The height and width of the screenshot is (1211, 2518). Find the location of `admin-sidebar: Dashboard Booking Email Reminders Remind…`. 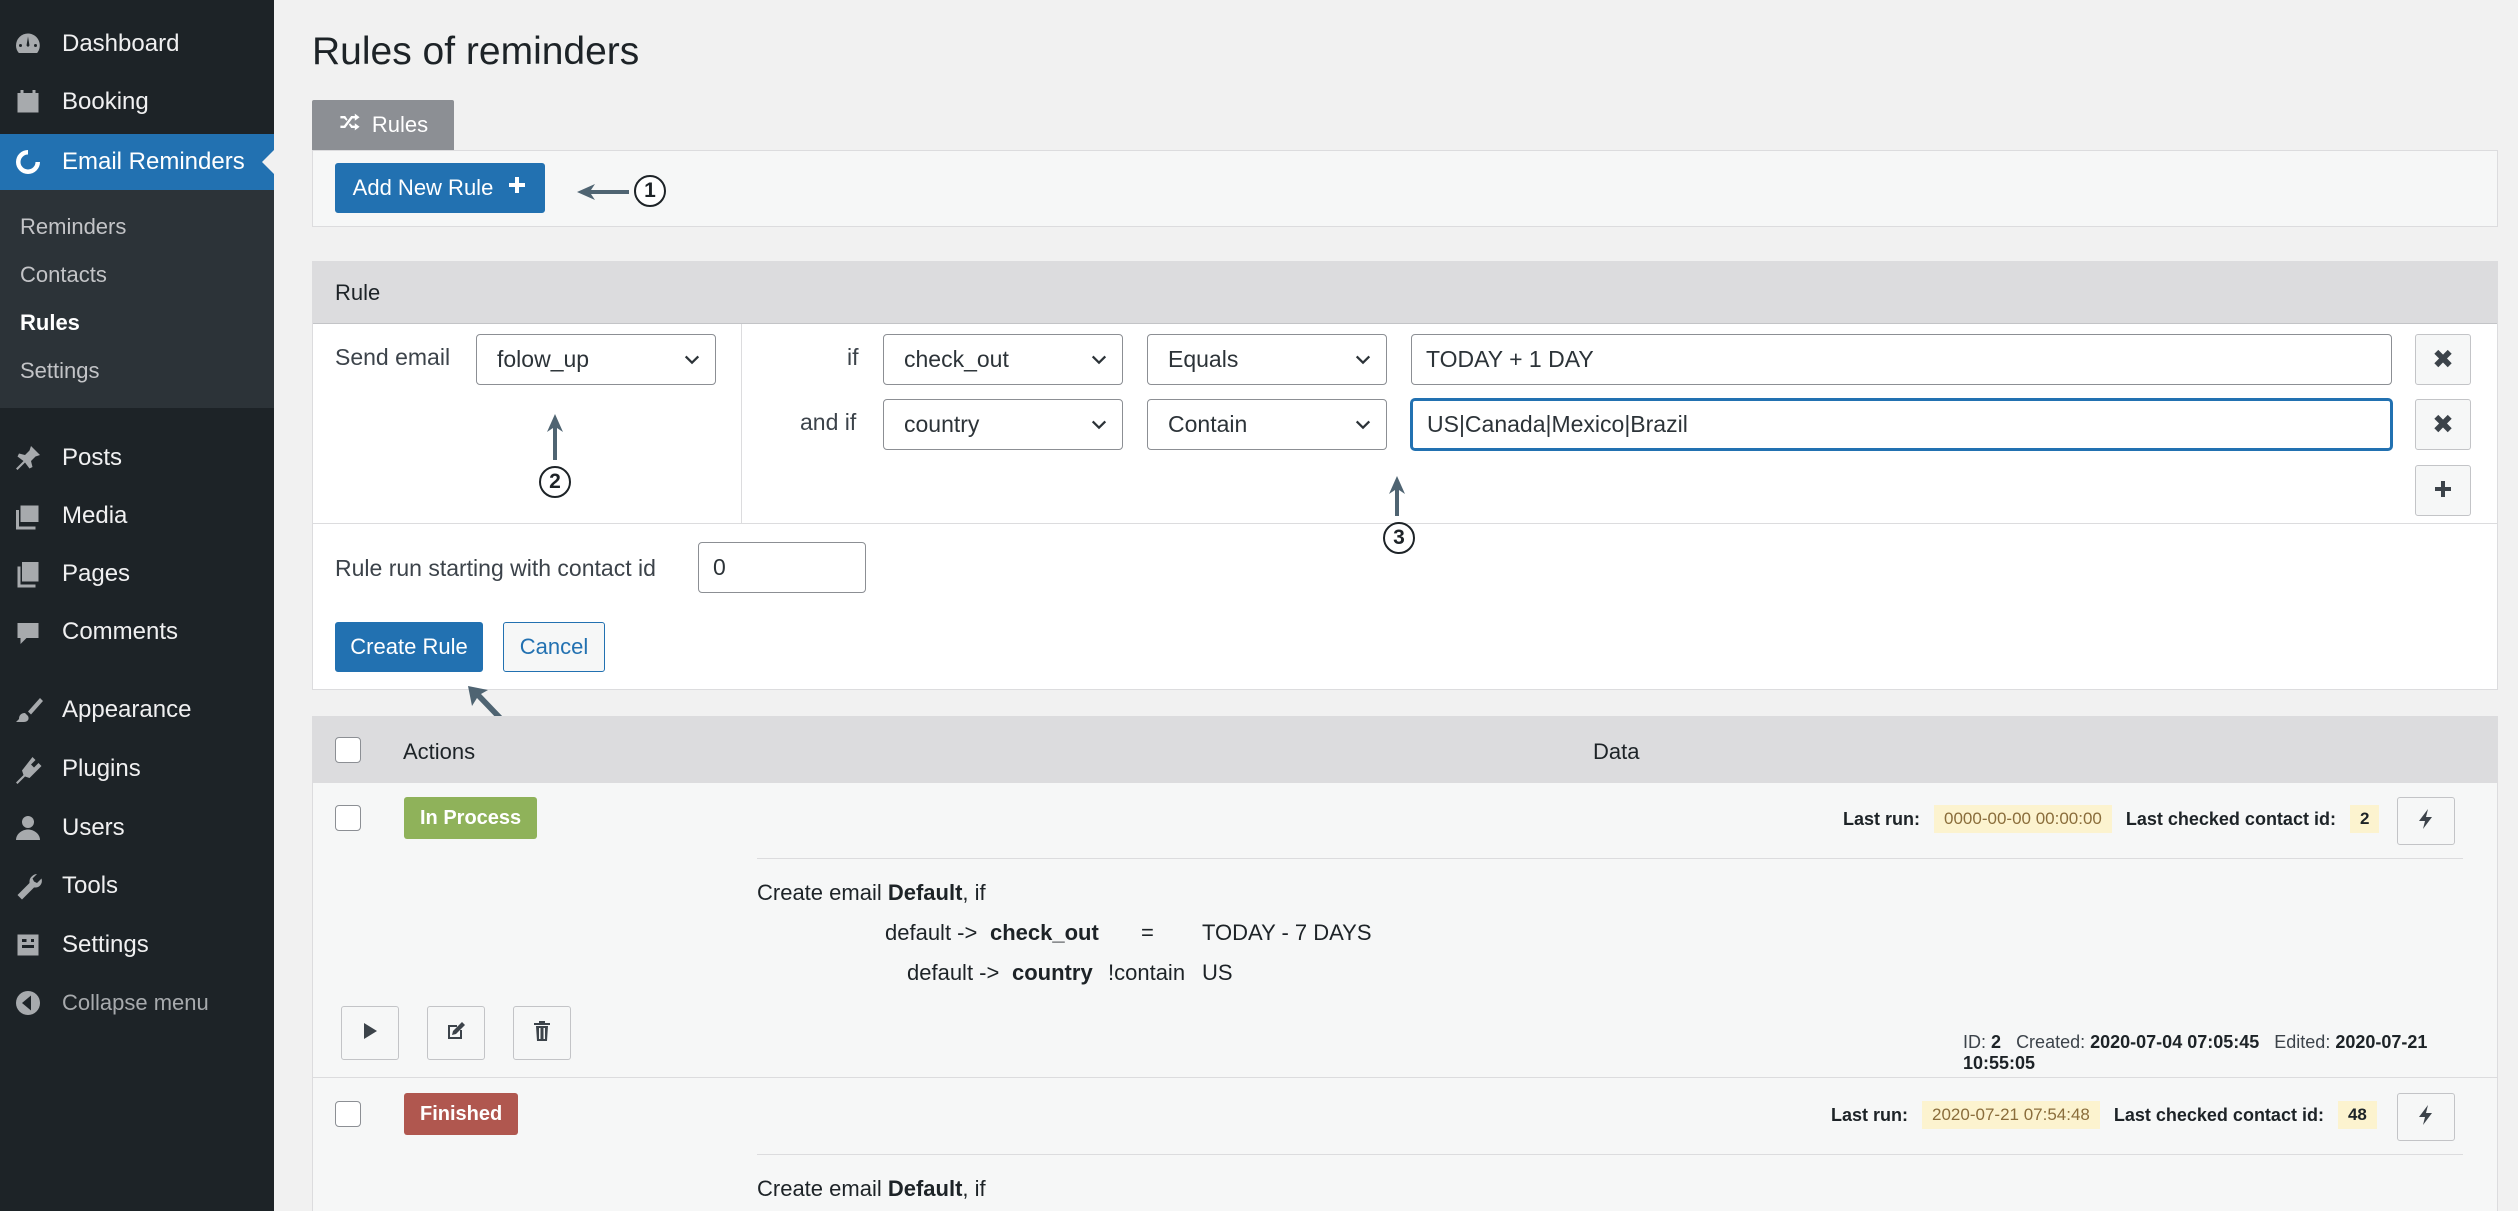

admin-sidebar: Dashboard Booking Email Reminders Remind… is located at coordinates (137, 605).